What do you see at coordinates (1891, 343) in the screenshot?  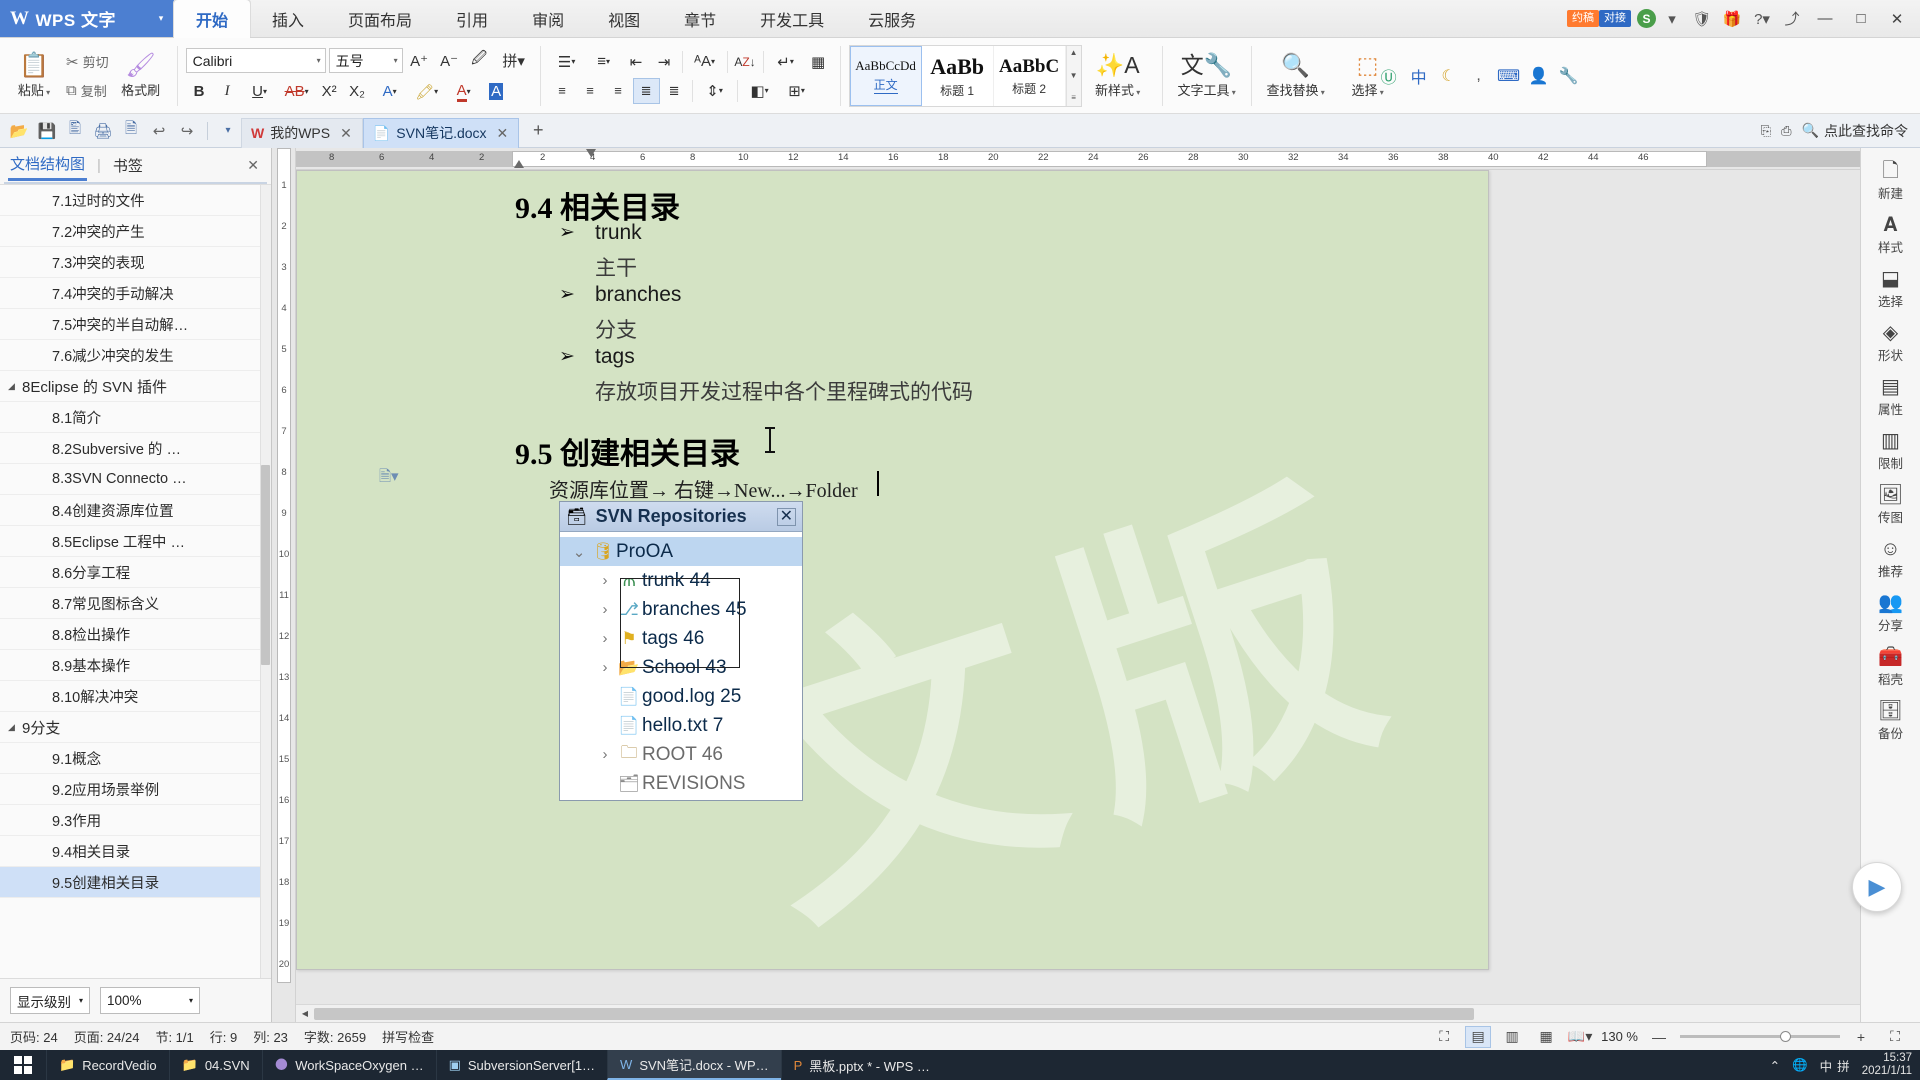 I see `right-tool-shapes: ◈ 形状` at bounding box center [1891, 343].